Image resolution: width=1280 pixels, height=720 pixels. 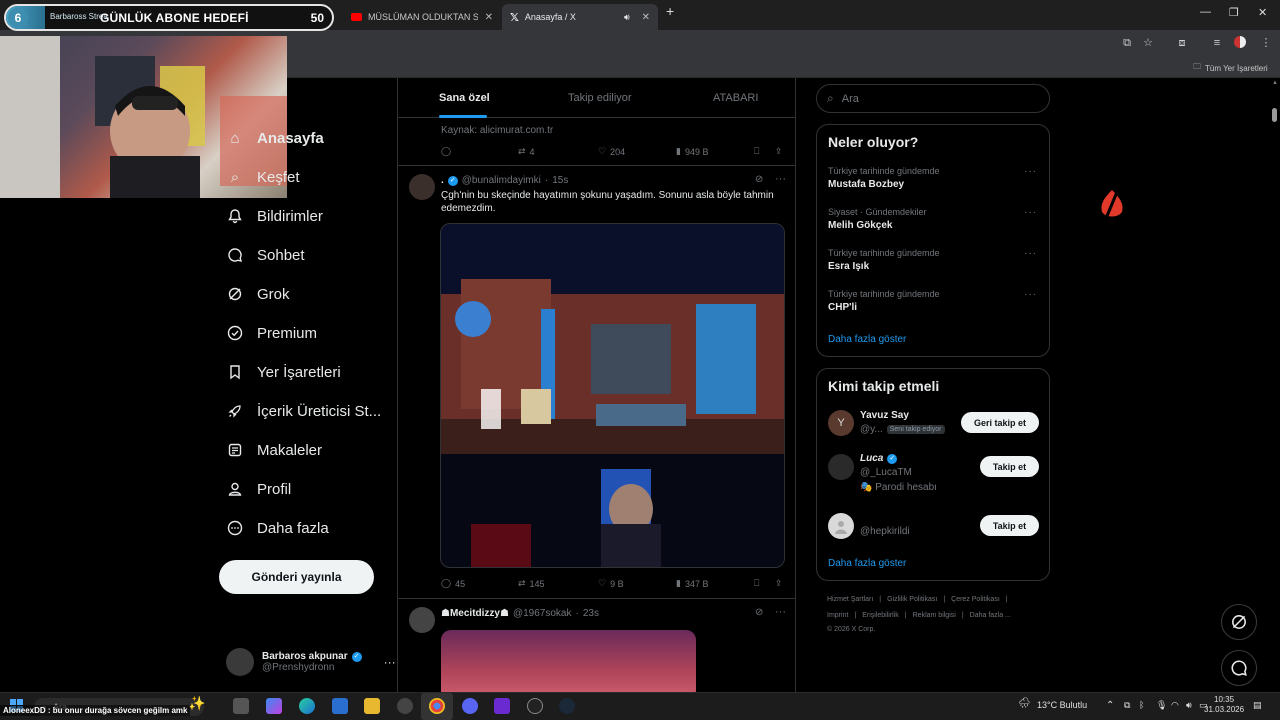 What do you see at coordinates (1182, 43) in the screenshot?
I see `extensions-icon: ⧈` at bounding box center [1182, 43].